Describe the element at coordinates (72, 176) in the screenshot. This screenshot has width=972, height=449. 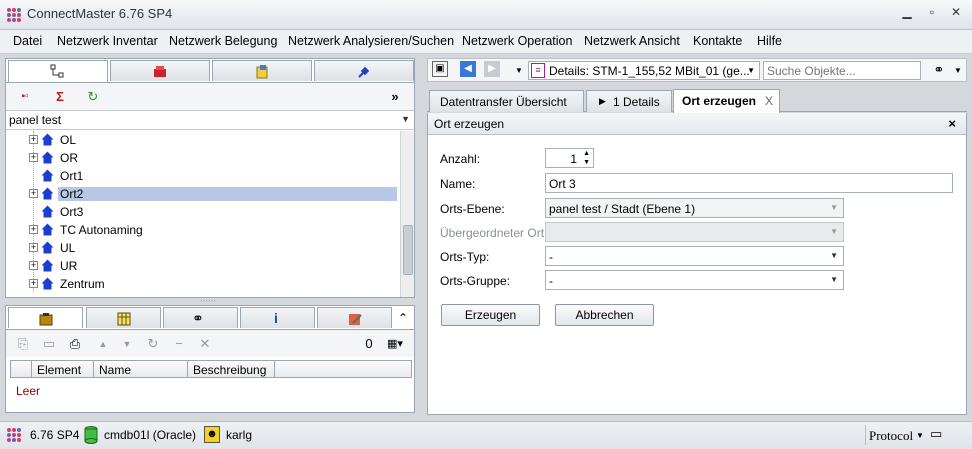
I see `tree-item-label: Ort1` at that location.